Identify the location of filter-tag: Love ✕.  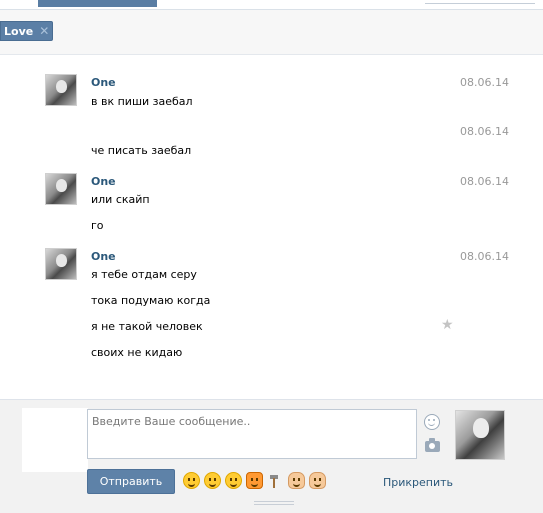
(26, 31).